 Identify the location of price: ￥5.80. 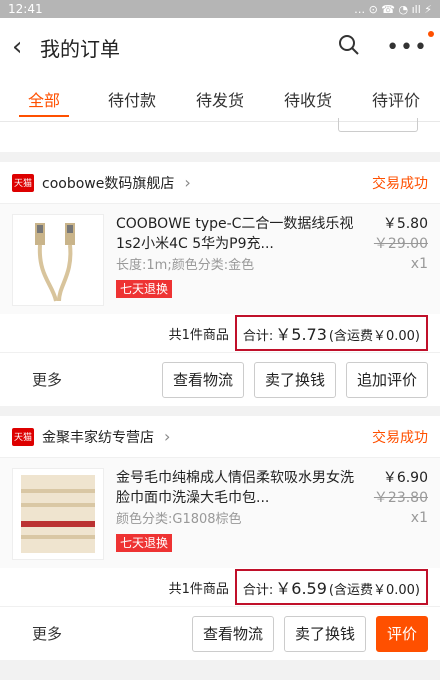
(405, 224).